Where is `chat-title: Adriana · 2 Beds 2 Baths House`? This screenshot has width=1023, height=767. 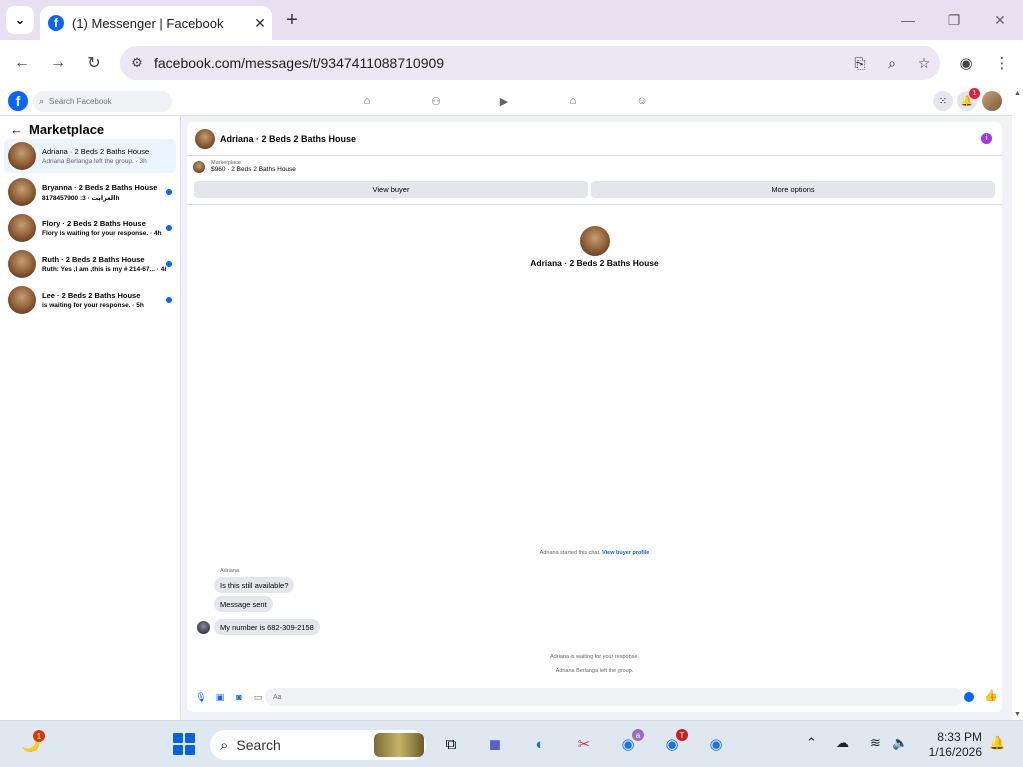 chat-title: Adriana · 2 Beds 2 Baths House is located at coordinates (600, 139).